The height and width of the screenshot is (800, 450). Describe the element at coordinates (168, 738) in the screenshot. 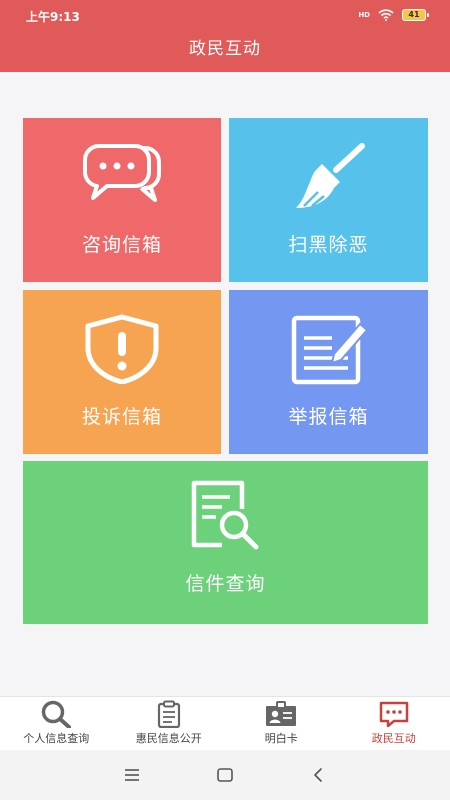

I see `nav-label: 惠民信息公开` at that location.